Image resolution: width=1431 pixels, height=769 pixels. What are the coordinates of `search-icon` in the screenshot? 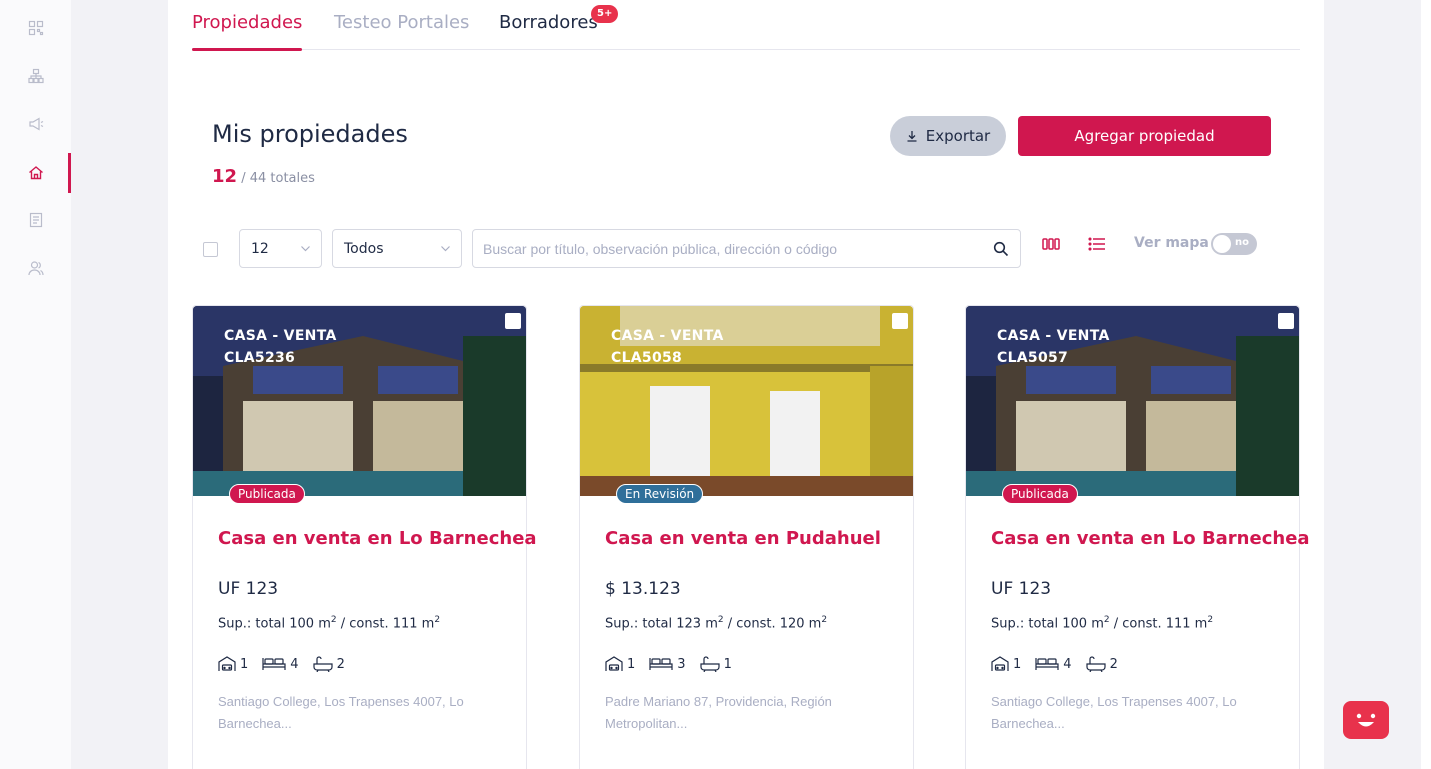 It's located at (1001, 249).